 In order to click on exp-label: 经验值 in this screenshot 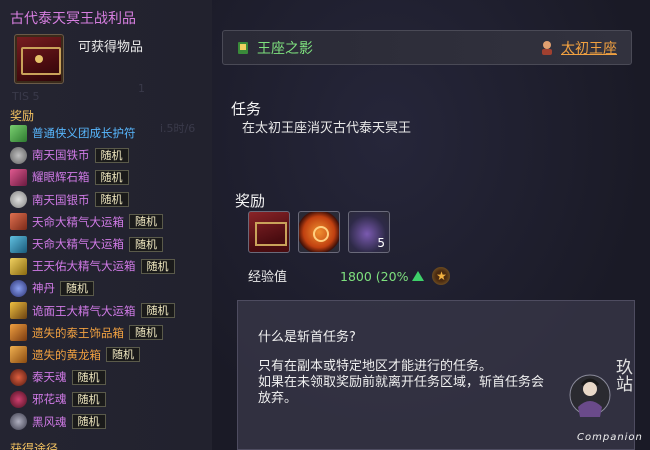, I will do `click(268, 277)`.